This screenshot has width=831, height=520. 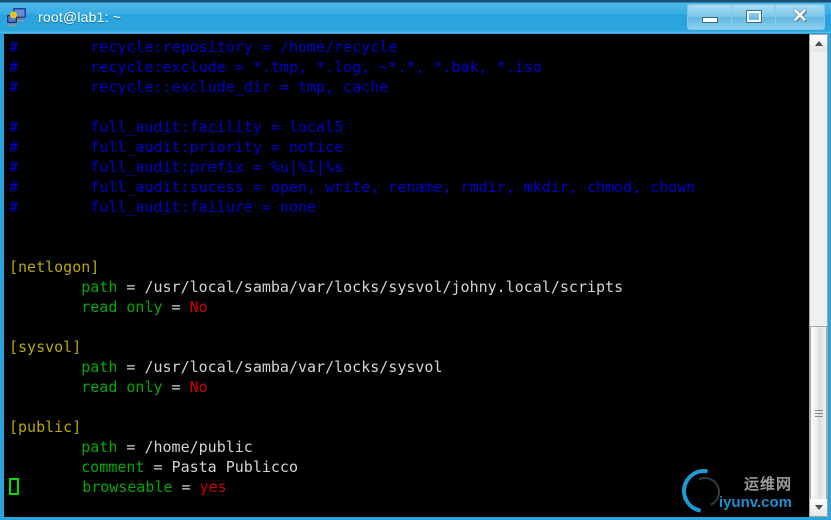 What do you see at coordinates (14, 486) in the screenshot?
I see `text-cursor` at bounding box center [14, 486].